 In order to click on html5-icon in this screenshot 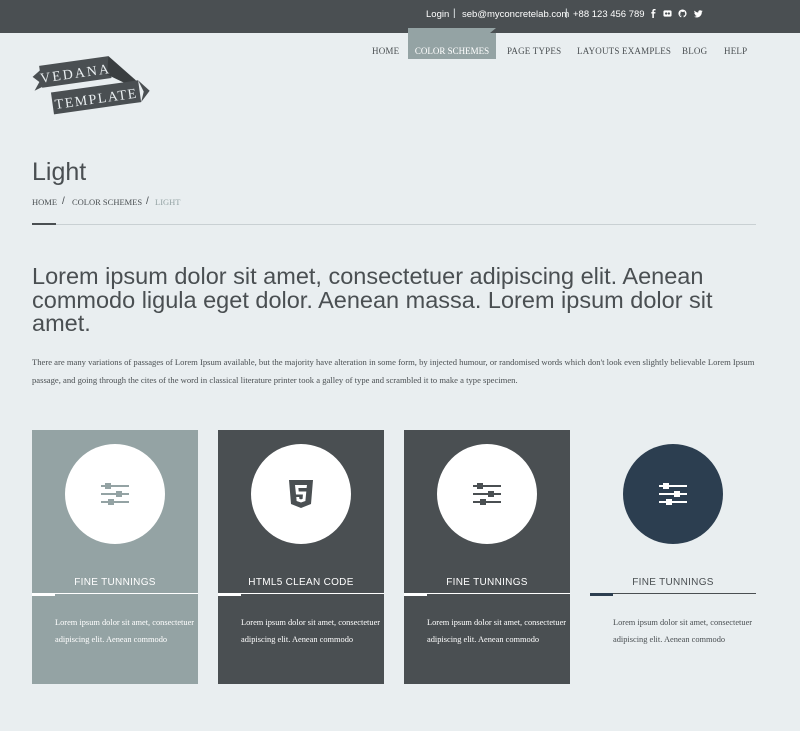, I will do `click(301, 494)`.